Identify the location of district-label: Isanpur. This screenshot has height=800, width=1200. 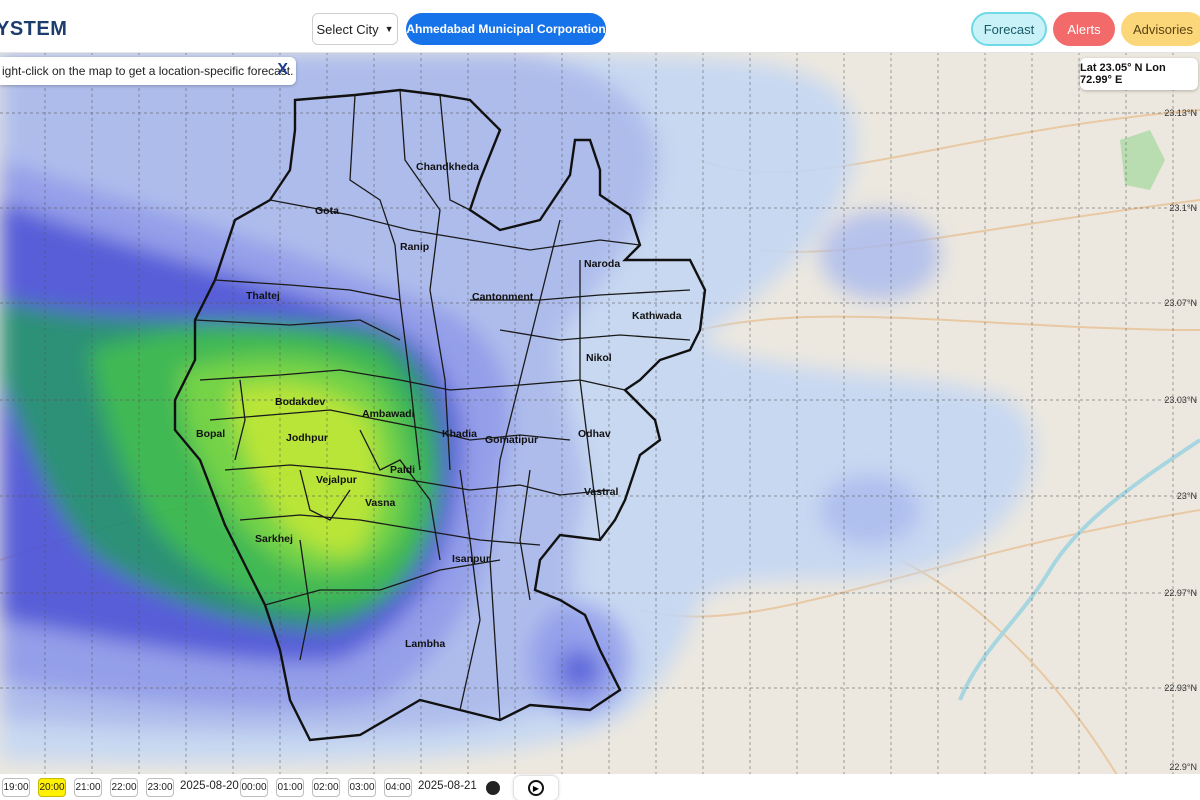
(471, 559).